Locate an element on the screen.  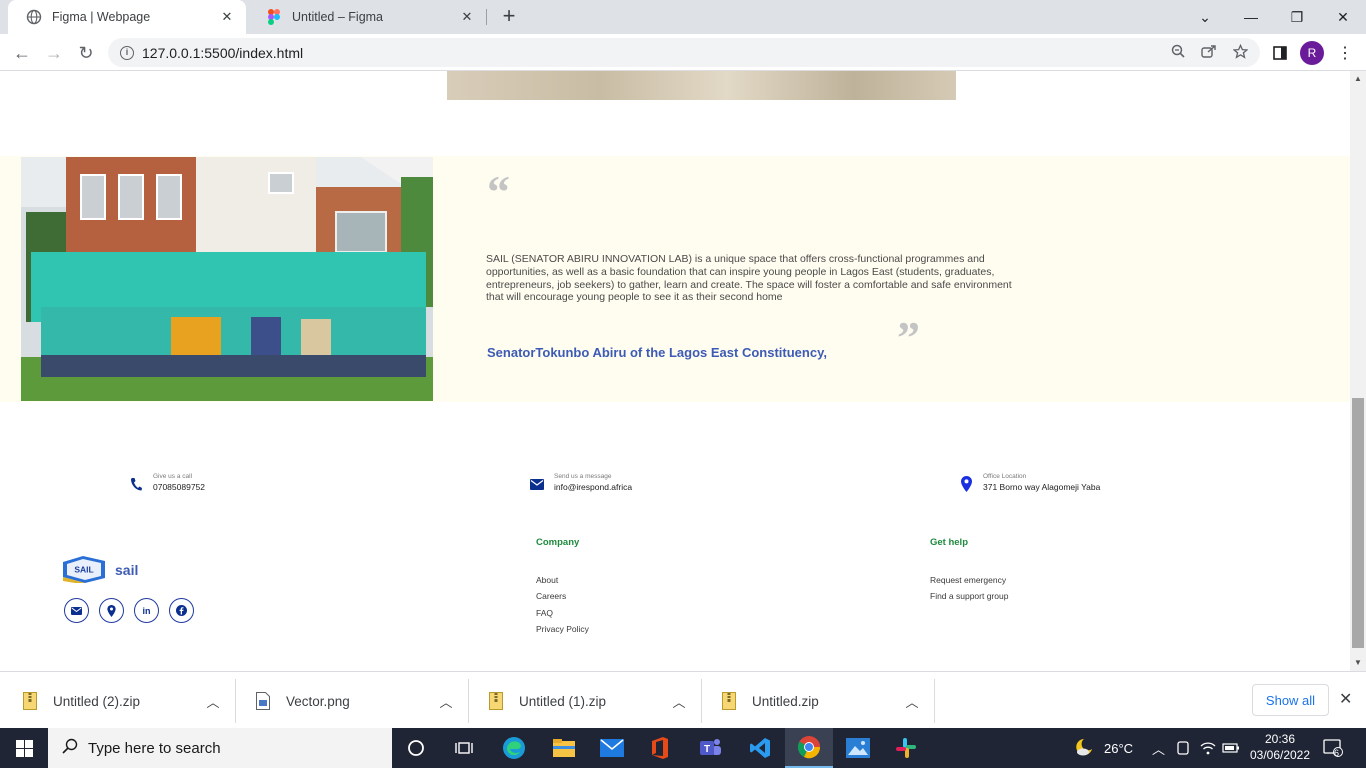
company-links: About Careers FAQ Privacy Policy is located at coordinates (562, 604).